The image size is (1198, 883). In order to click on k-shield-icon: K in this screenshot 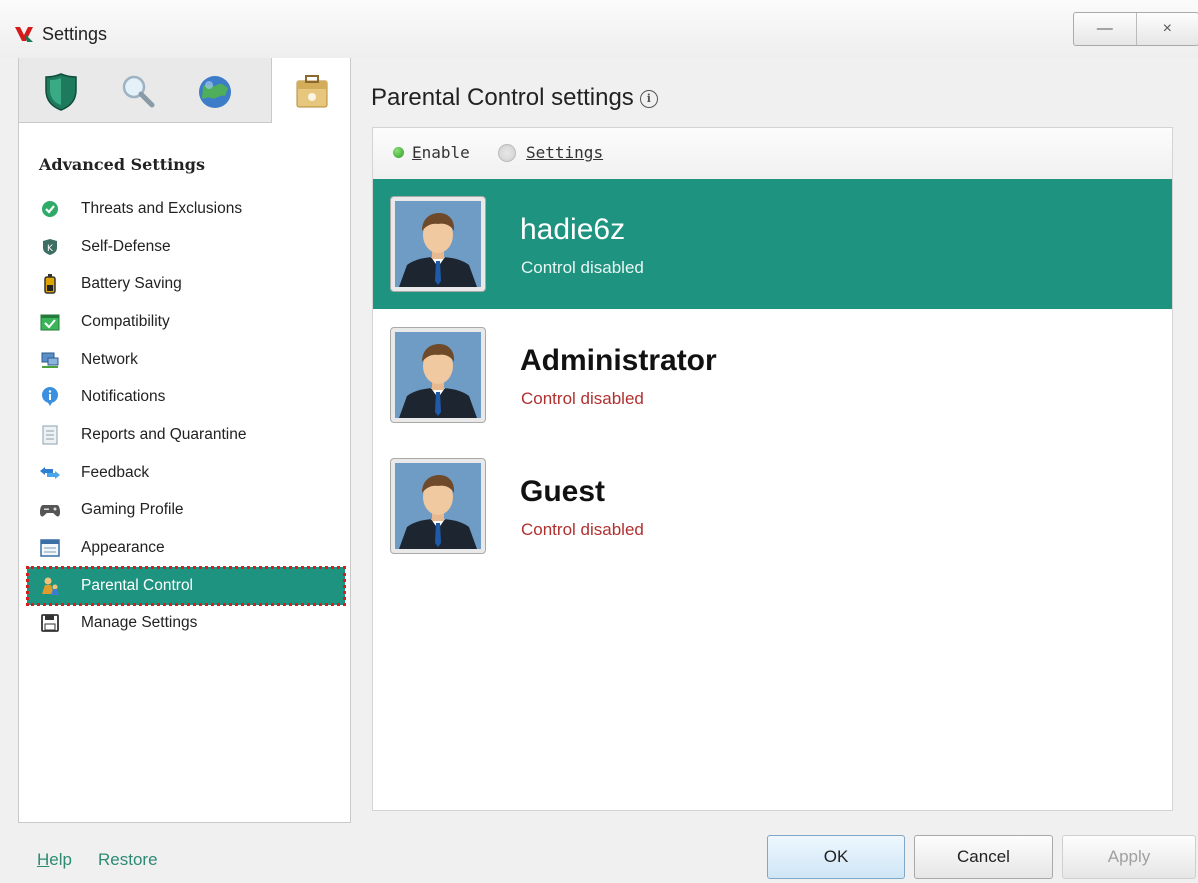, I will do `click(50, 247)`.